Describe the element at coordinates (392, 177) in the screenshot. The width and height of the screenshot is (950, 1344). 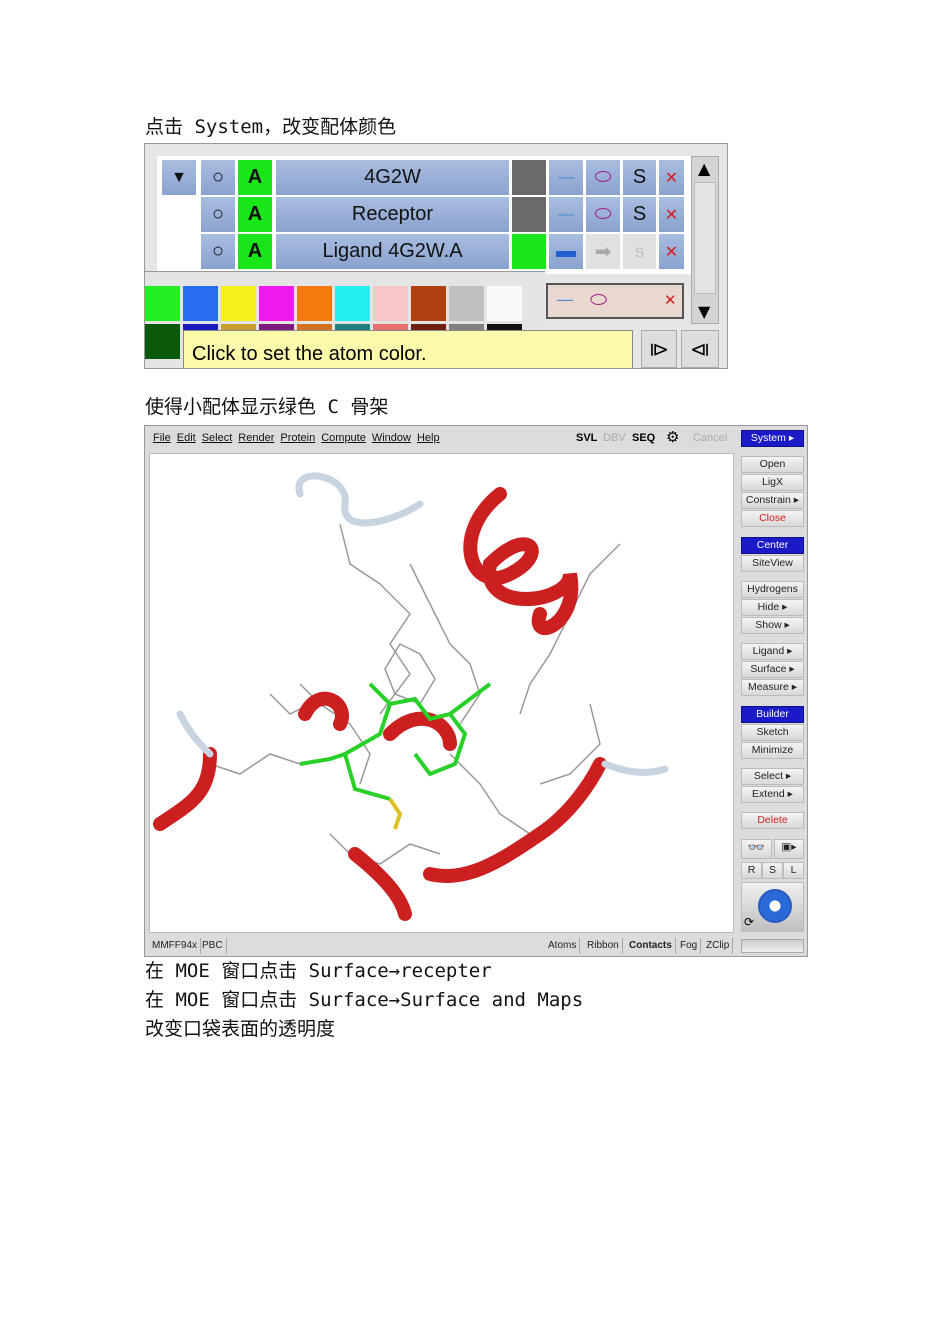
I see `row-name: 4G2W` at that location.